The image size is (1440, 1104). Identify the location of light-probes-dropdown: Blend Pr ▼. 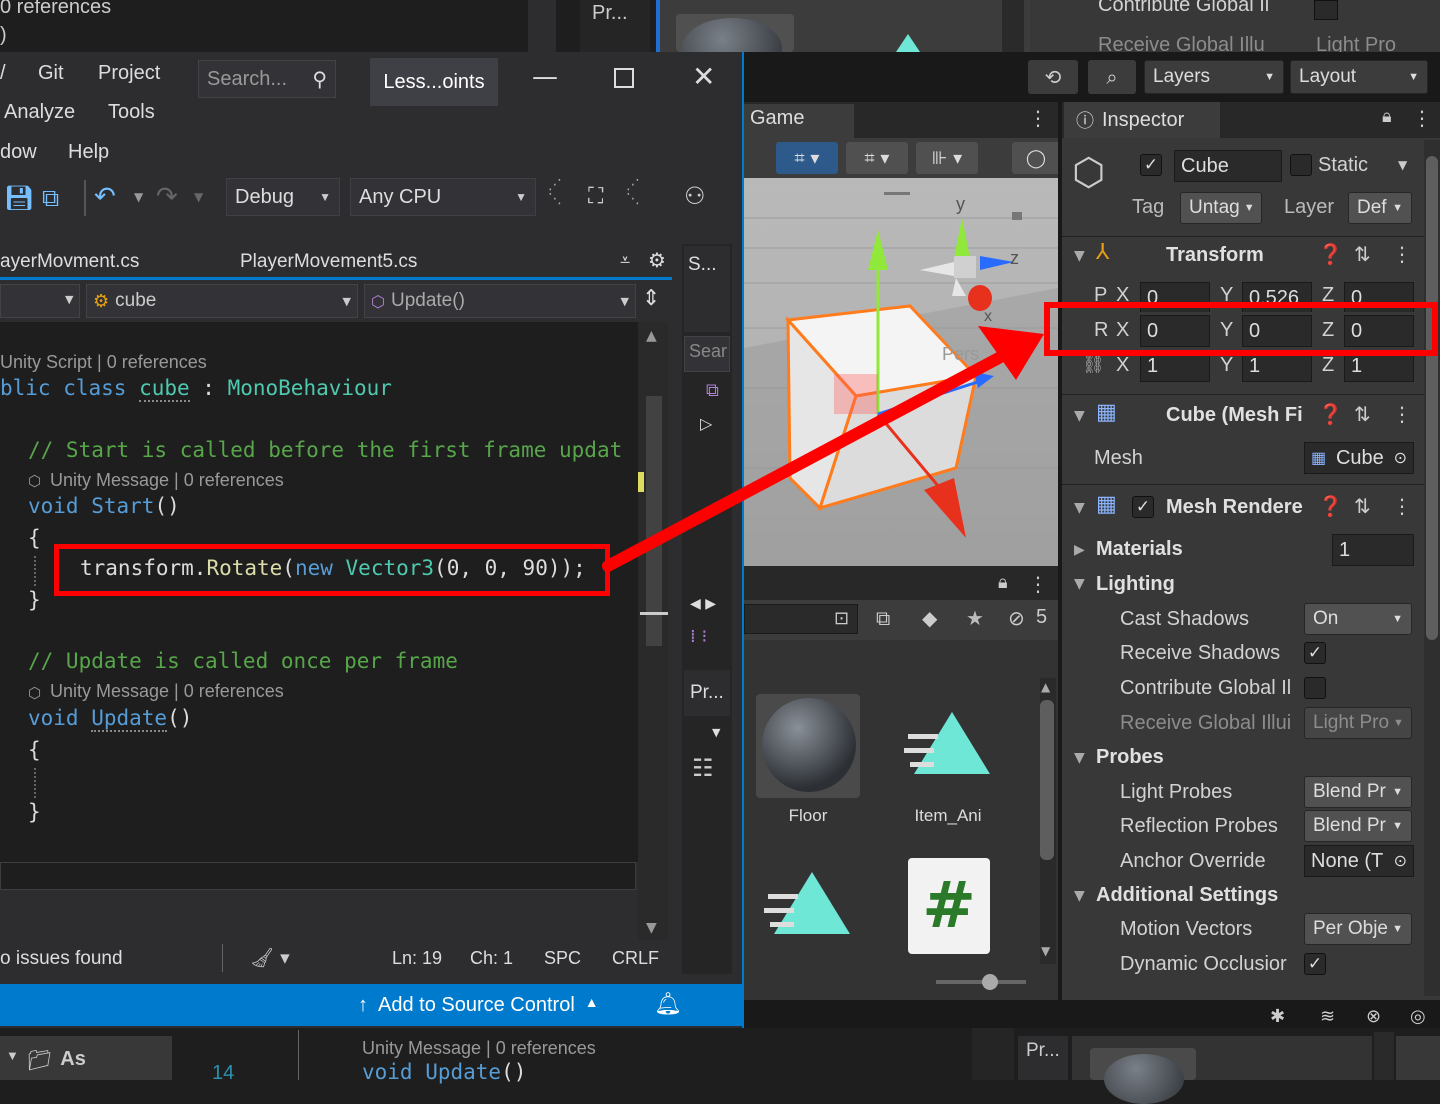
(1358, 792).